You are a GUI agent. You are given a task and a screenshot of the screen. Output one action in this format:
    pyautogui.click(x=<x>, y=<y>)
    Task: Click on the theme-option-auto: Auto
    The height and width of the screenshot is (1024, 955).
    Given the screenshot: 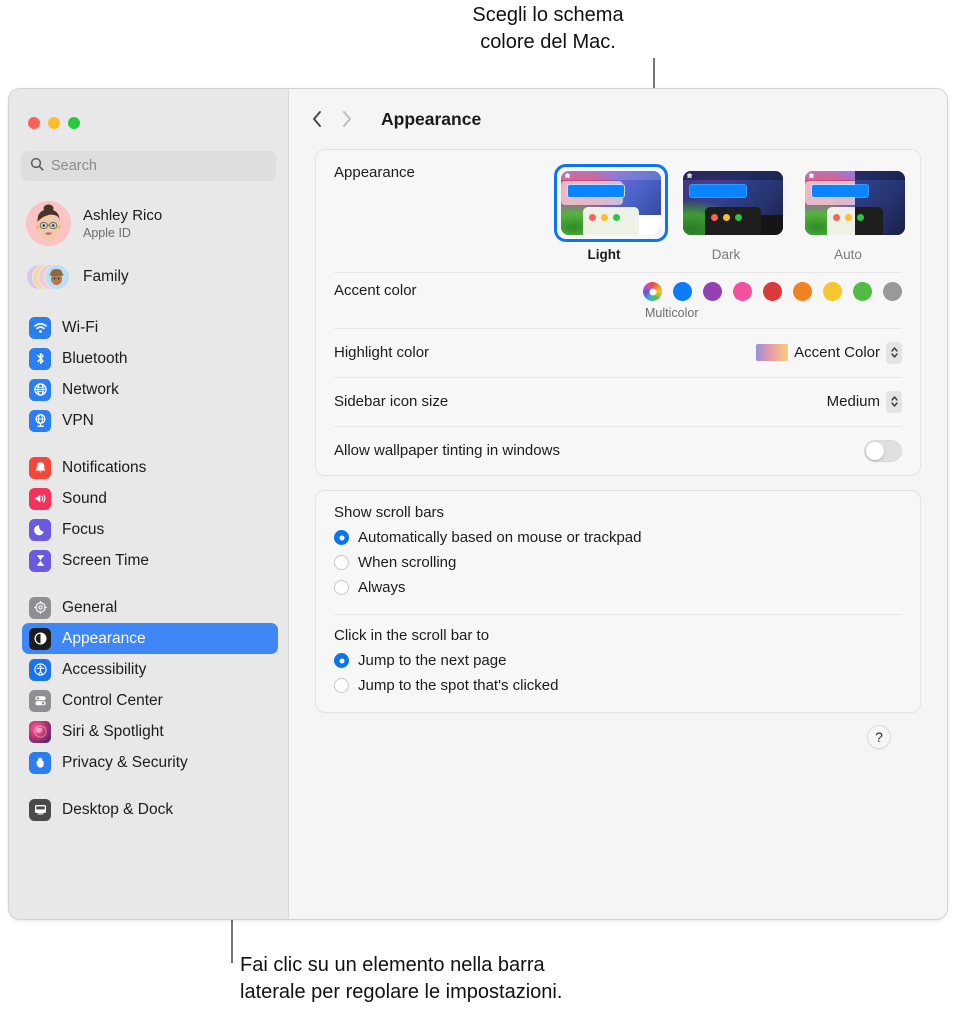 What is the action you would take?
    pyautogui.click(x=851, y=213)
    